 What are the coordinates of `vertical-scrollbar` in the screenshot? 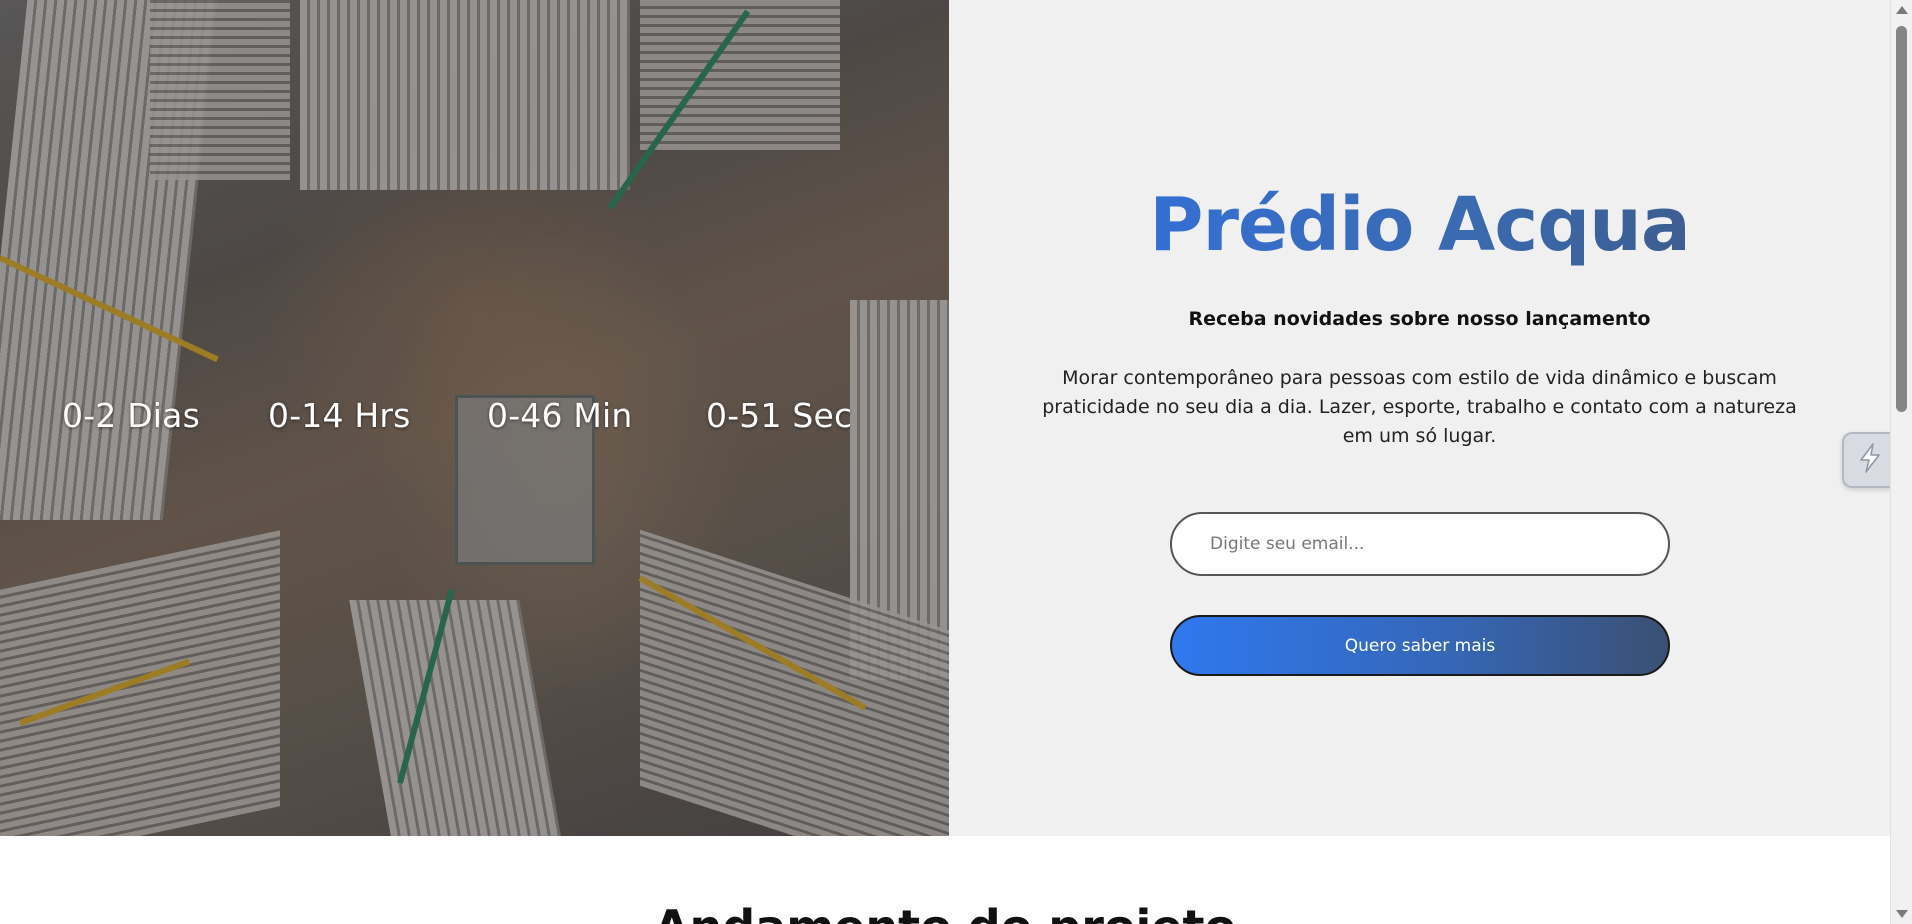 It's located at (1901, 462).